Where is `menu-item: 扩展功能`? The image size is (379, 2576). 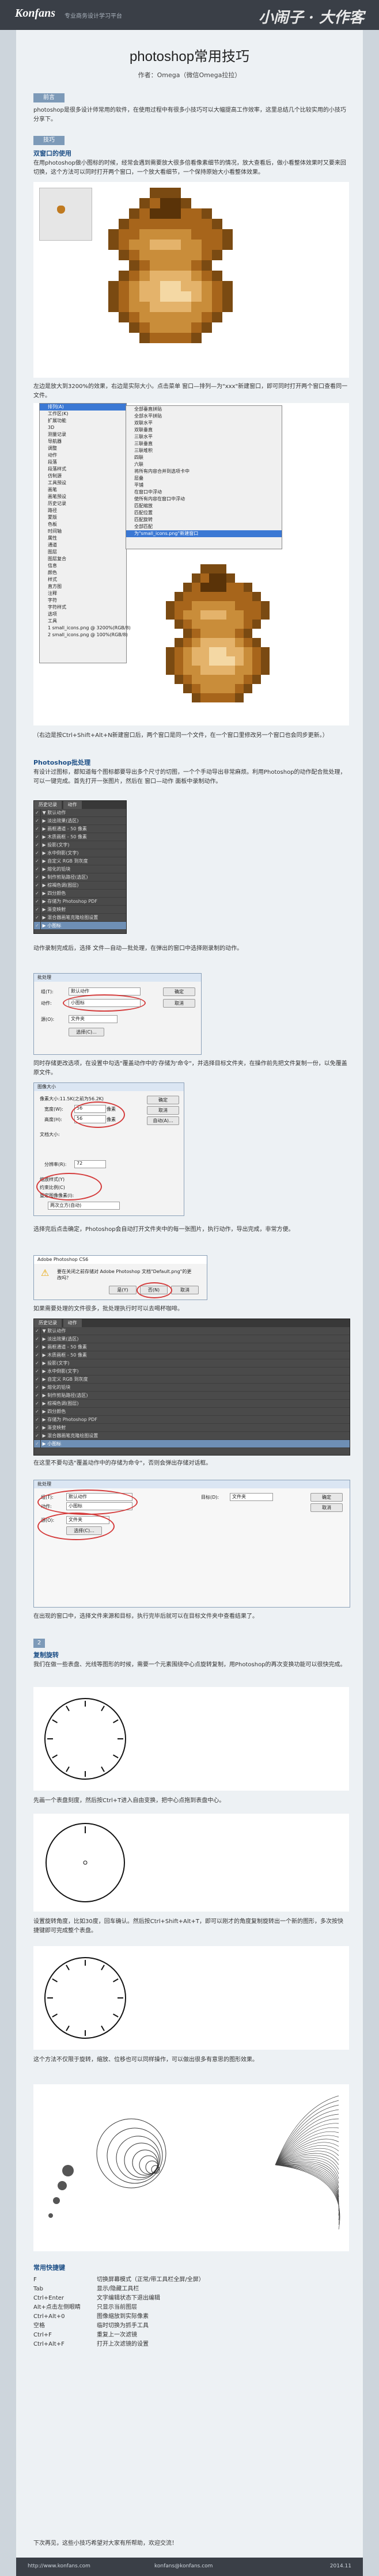
menu-item: 扩展功能 is located at coordinates (83, 421).